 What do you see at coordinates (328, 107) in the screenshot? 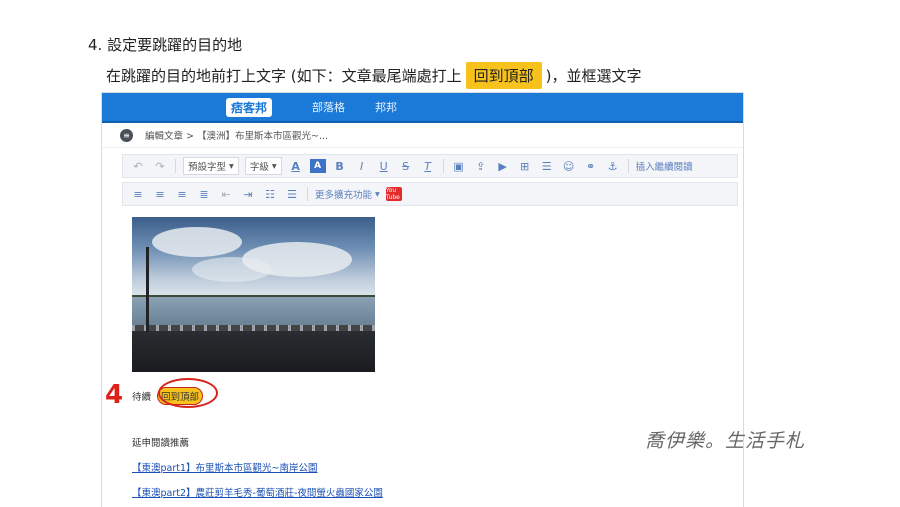
I see `nav-blog: 部落格` at bounding box center [328, 107].